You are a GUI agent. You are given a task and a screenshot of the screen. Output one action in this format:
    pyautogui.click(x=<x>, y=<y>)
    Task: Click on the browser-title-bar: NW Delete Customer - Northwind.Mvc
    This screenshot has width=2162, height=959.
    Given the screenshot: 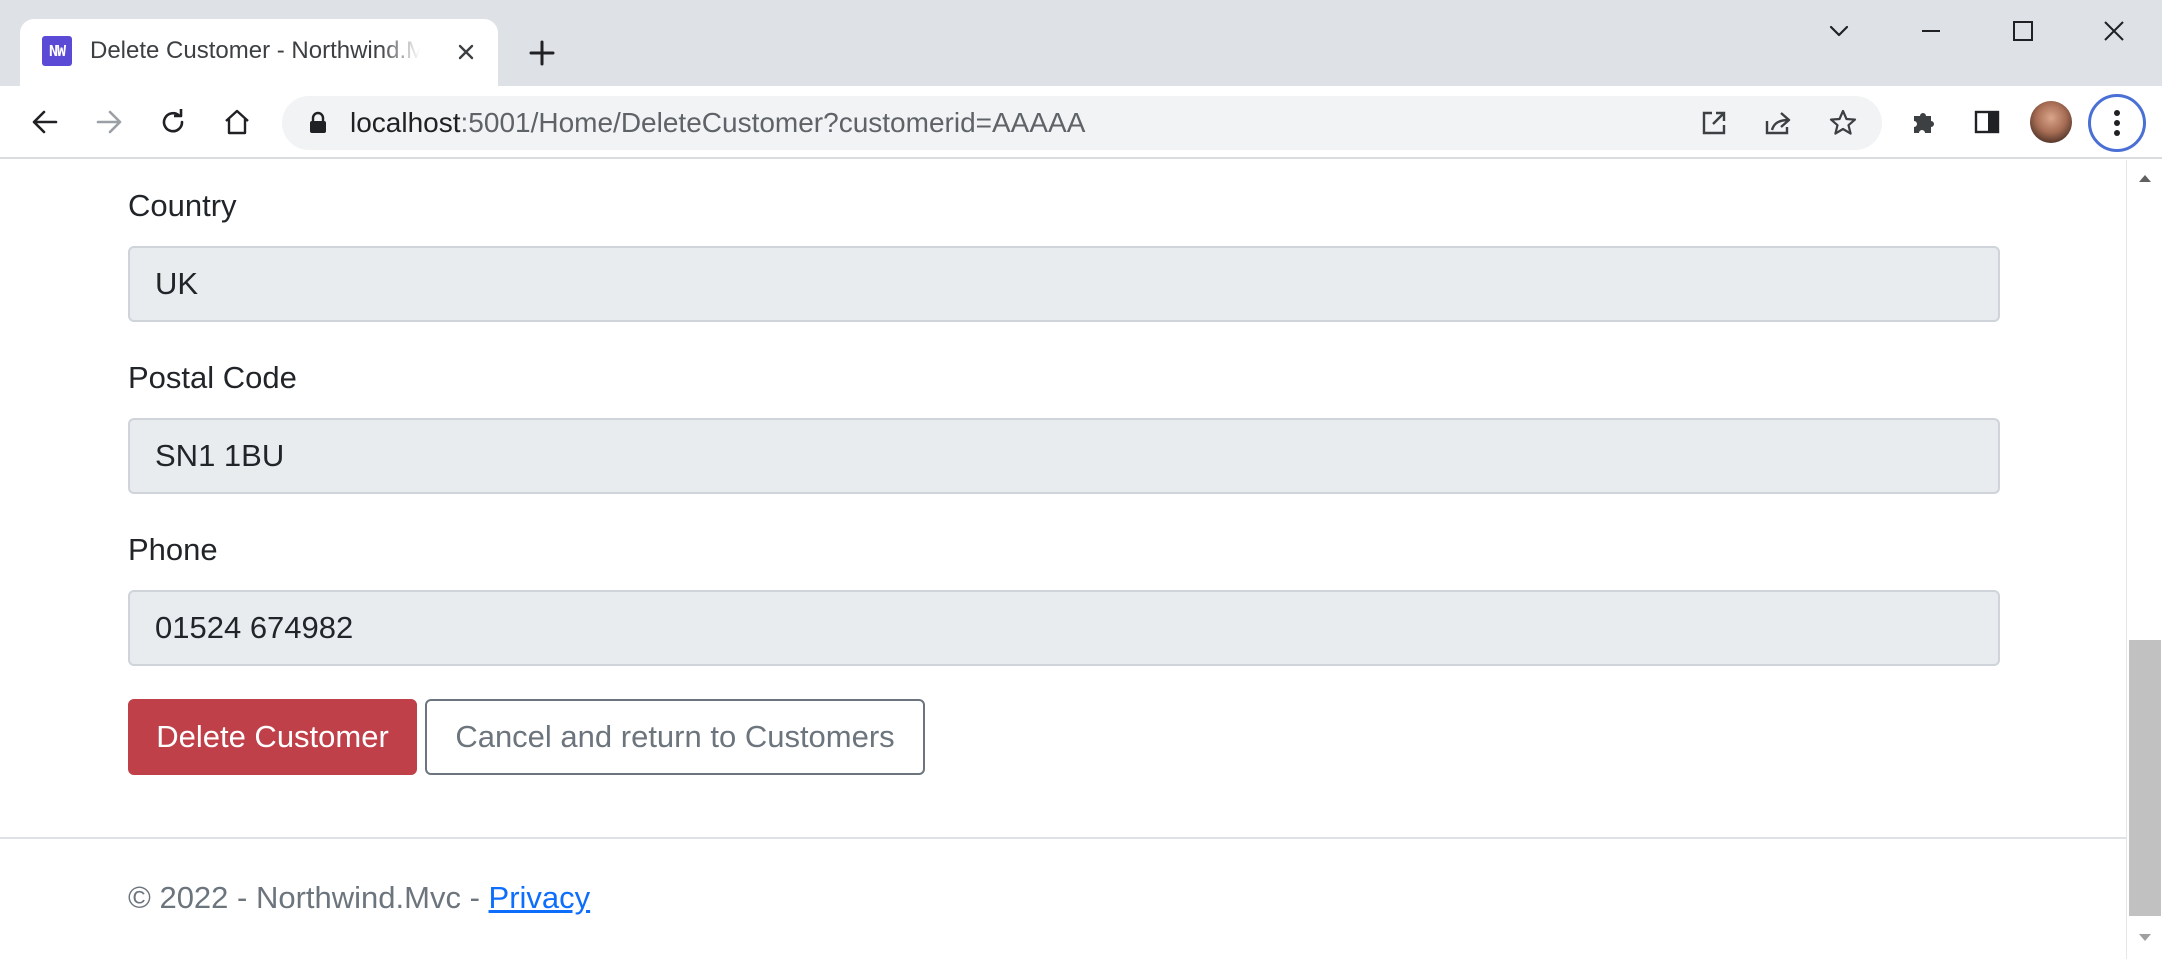 What is the action you would take?
    pyautogui.click(x=1081, y=43)
    